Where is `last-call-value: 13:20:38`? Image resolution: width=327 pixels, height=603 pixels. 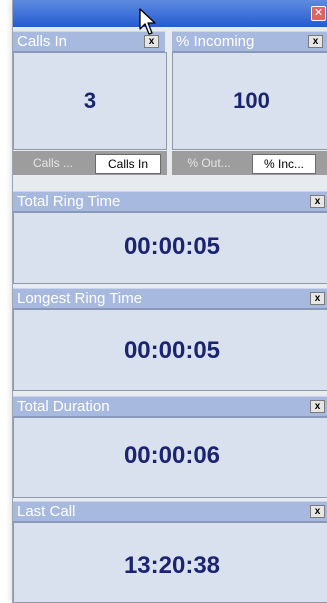
last-call-value: 13:20:38 is located at coordinates (172, 565).